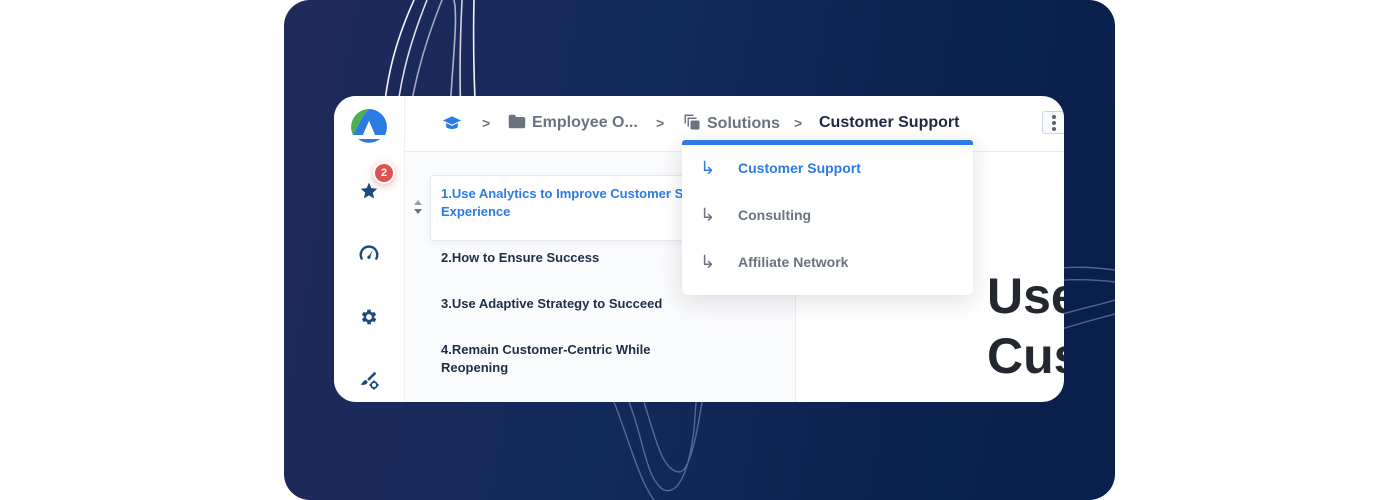  What do you see at coordinates (418, 207) in the screenshot?
I see `sort-handle-icon` at bounding box center [418, 207].